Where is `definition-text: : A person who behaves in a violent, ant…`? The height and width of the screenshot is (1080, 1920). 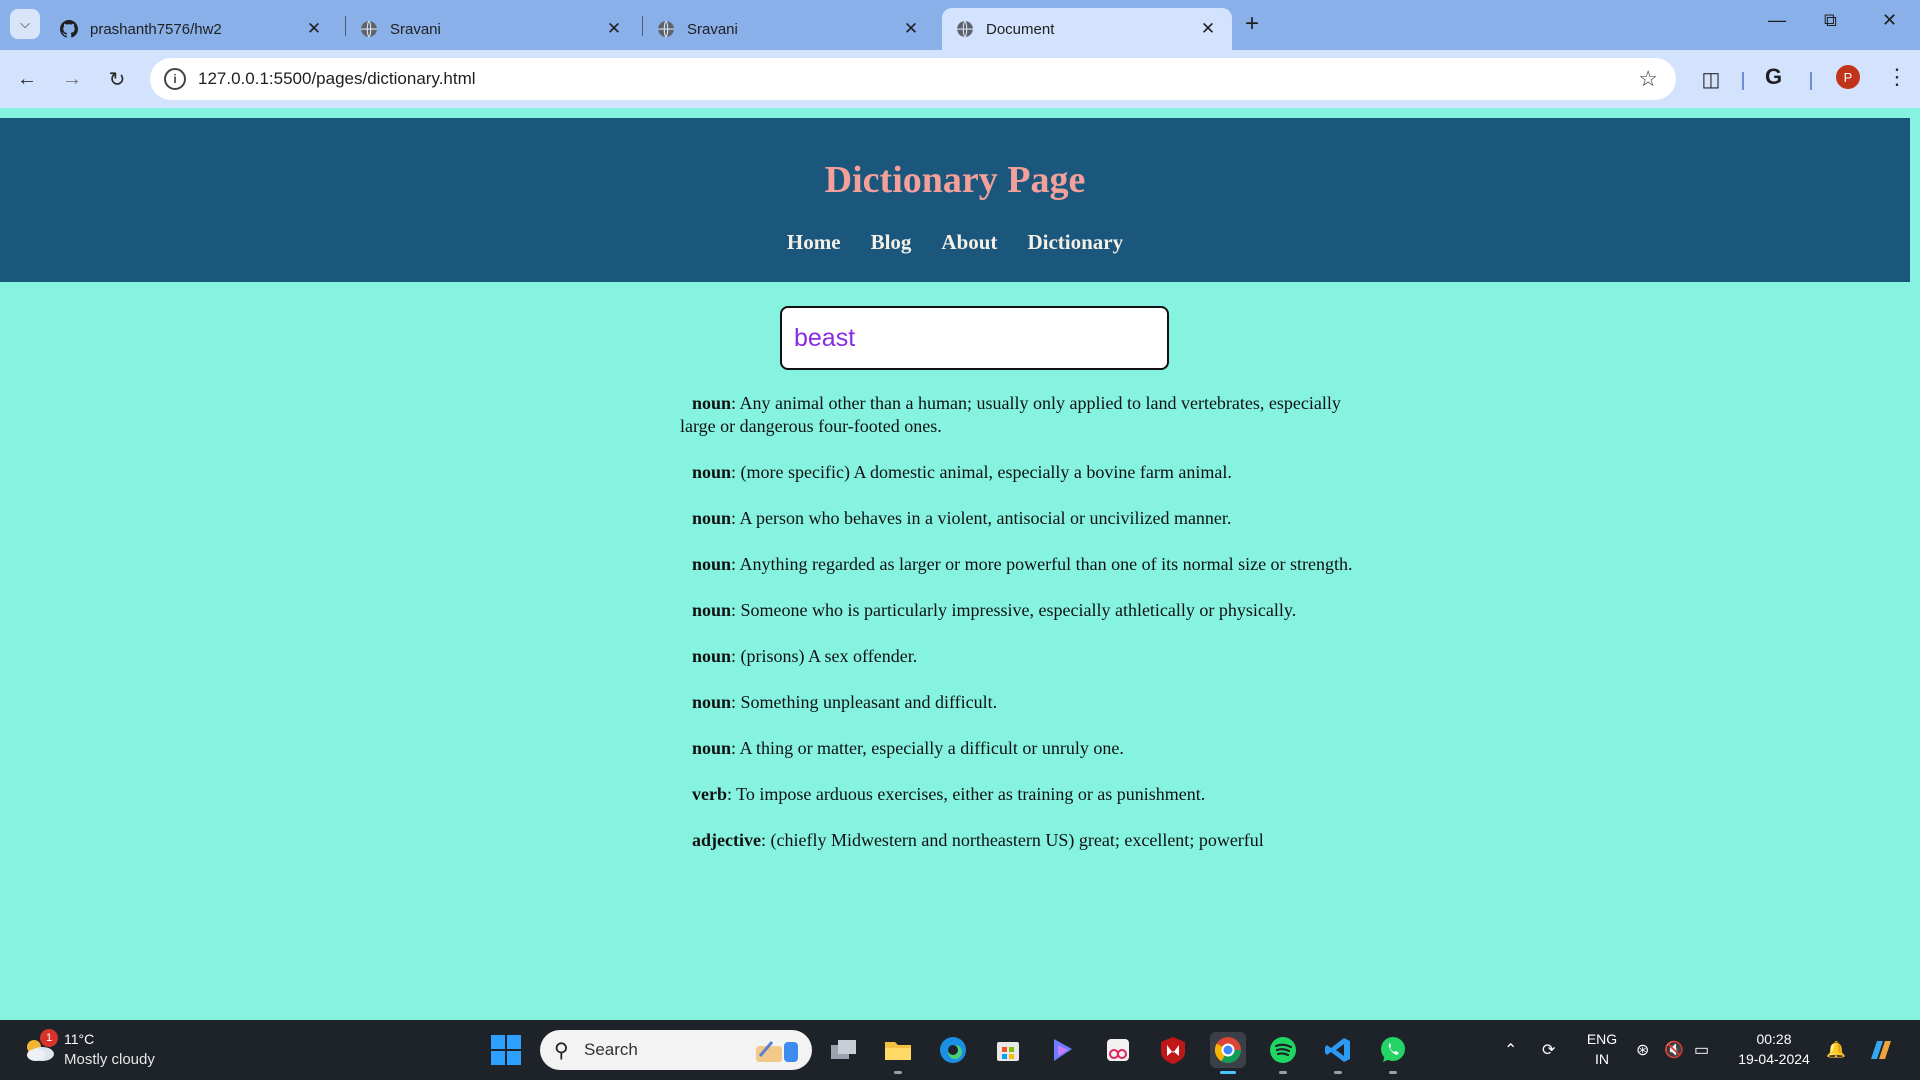 definition-text: : A person who behaves in a violent, ant… is located at coordinates (981, 518).